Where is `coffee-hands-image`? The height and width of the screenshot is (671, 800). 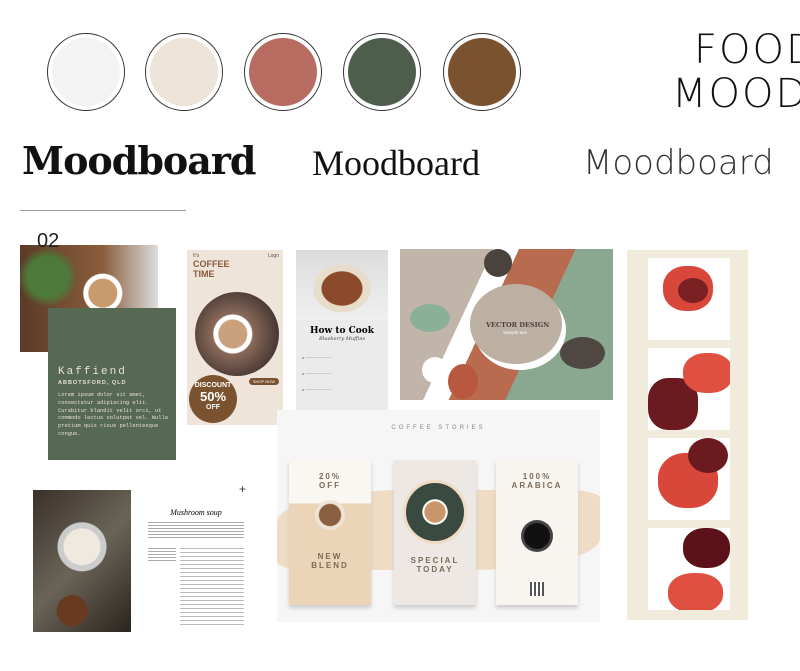 coffee-hands-image is located at coordinates (237, 334).